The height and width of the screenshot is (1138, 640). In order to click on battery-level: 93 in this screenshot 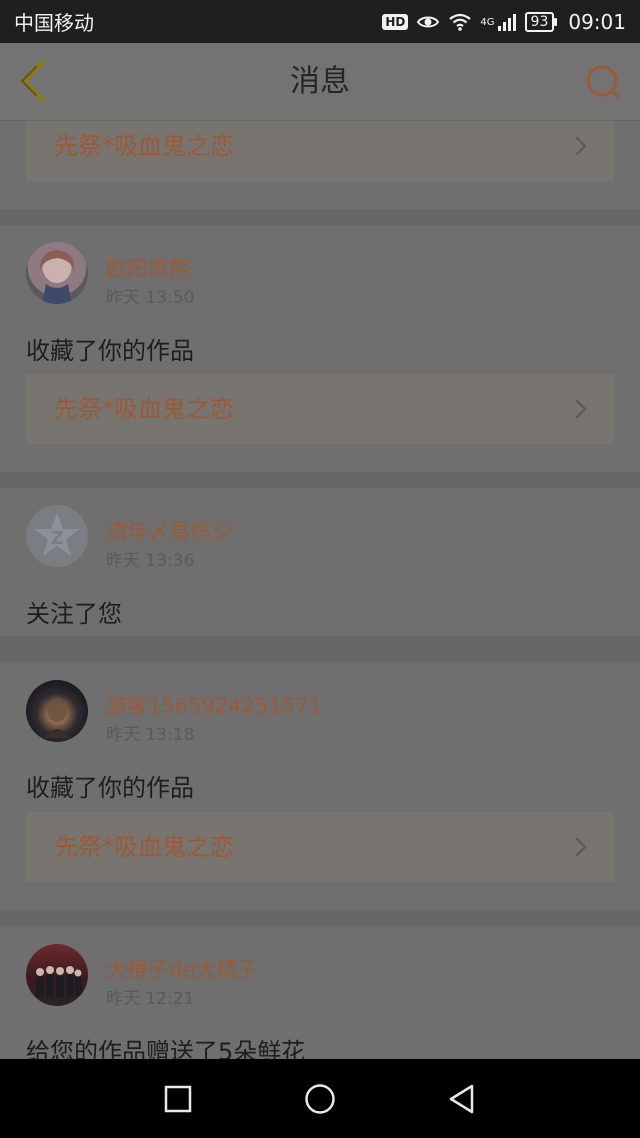, I will do `click(539, 21)`.